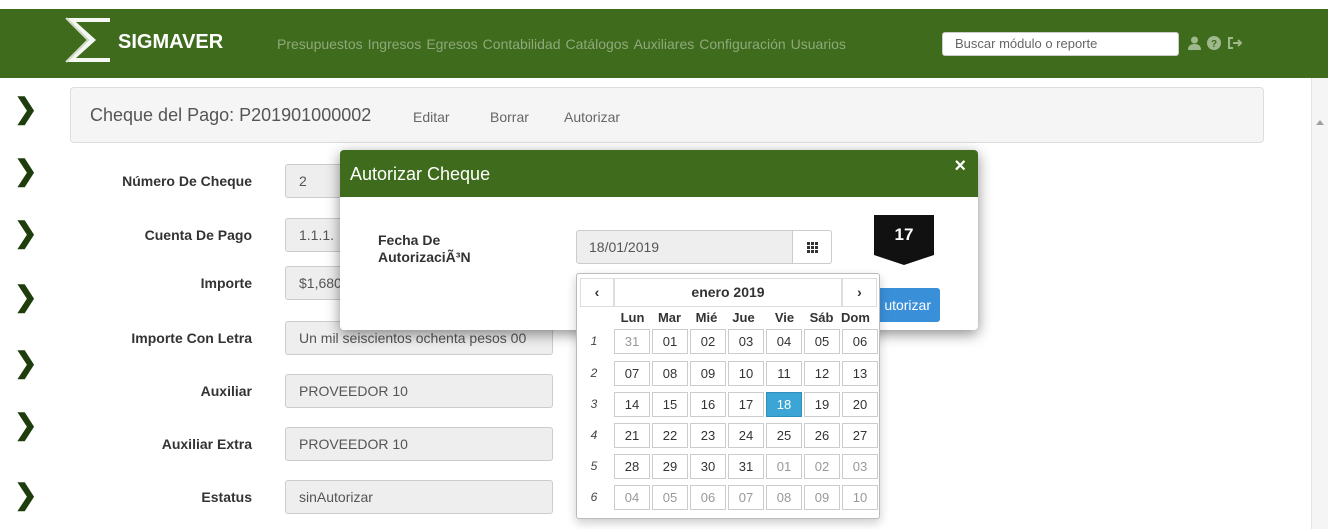 This screenshot has width=1328, height=529. I want to click on prev-month-icon: ‹, so click(597, 292).